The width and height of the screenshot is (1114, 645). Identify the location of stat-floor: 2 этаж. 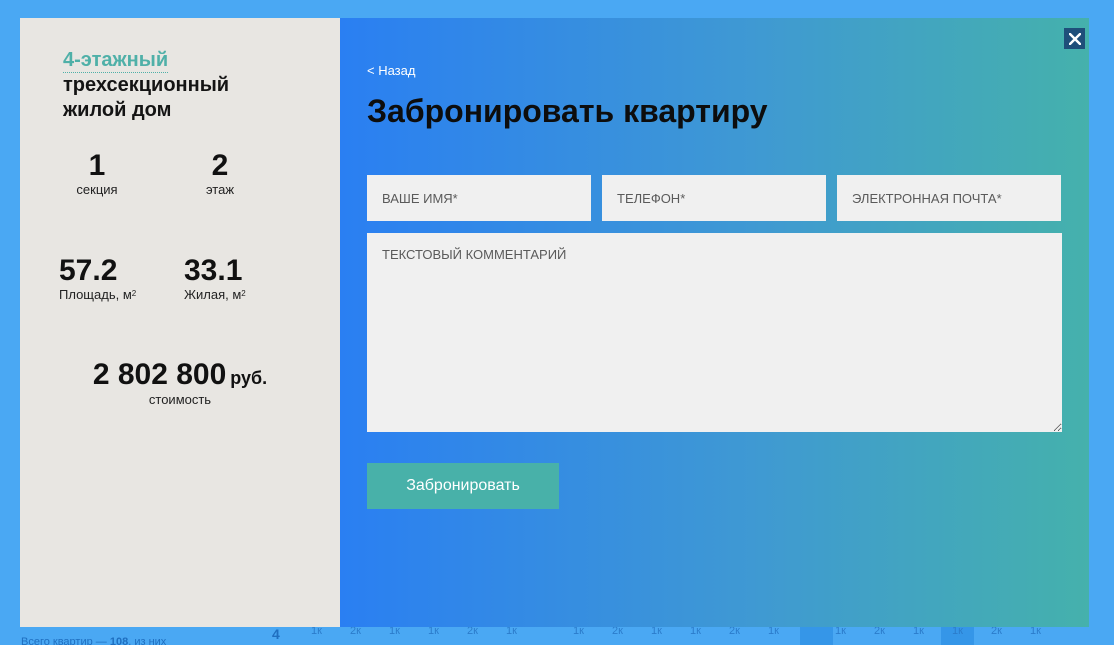
(220, 174).